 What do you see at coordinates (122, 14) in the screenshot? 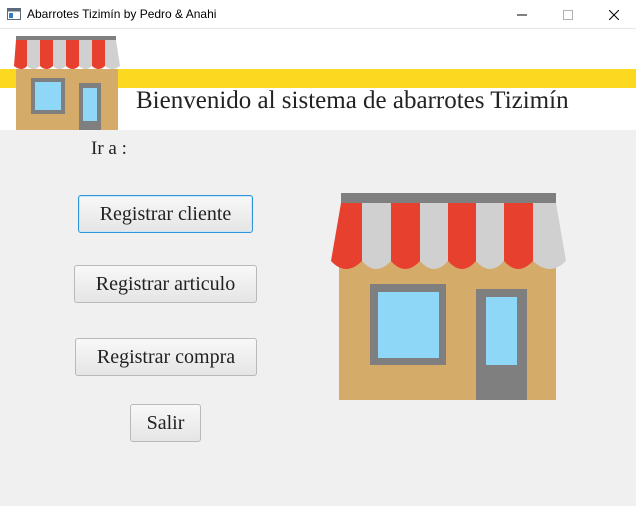
I see `window-title: Abarrotes Tizimín by Pedro & Anahi` at bounding box center [122, 14].